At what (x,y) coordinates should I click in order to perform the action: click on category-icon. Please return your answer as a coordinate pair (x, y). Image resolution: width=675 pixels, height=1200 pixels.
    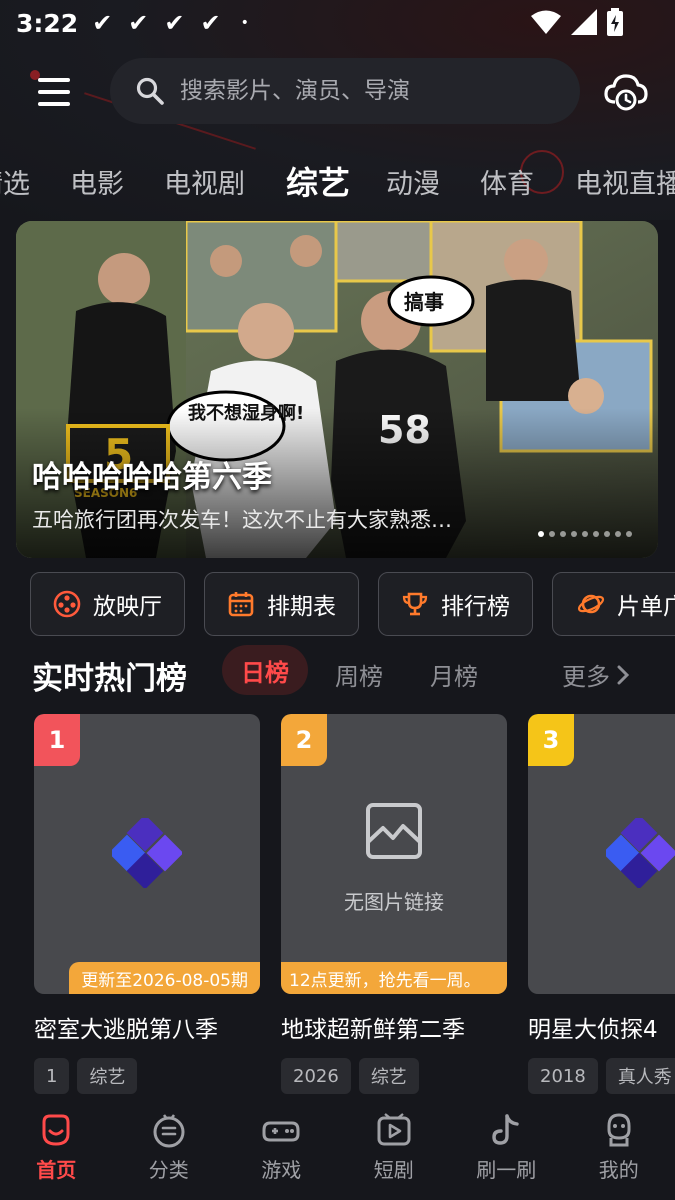
    Looking at the image, I should click on (169, 1131).